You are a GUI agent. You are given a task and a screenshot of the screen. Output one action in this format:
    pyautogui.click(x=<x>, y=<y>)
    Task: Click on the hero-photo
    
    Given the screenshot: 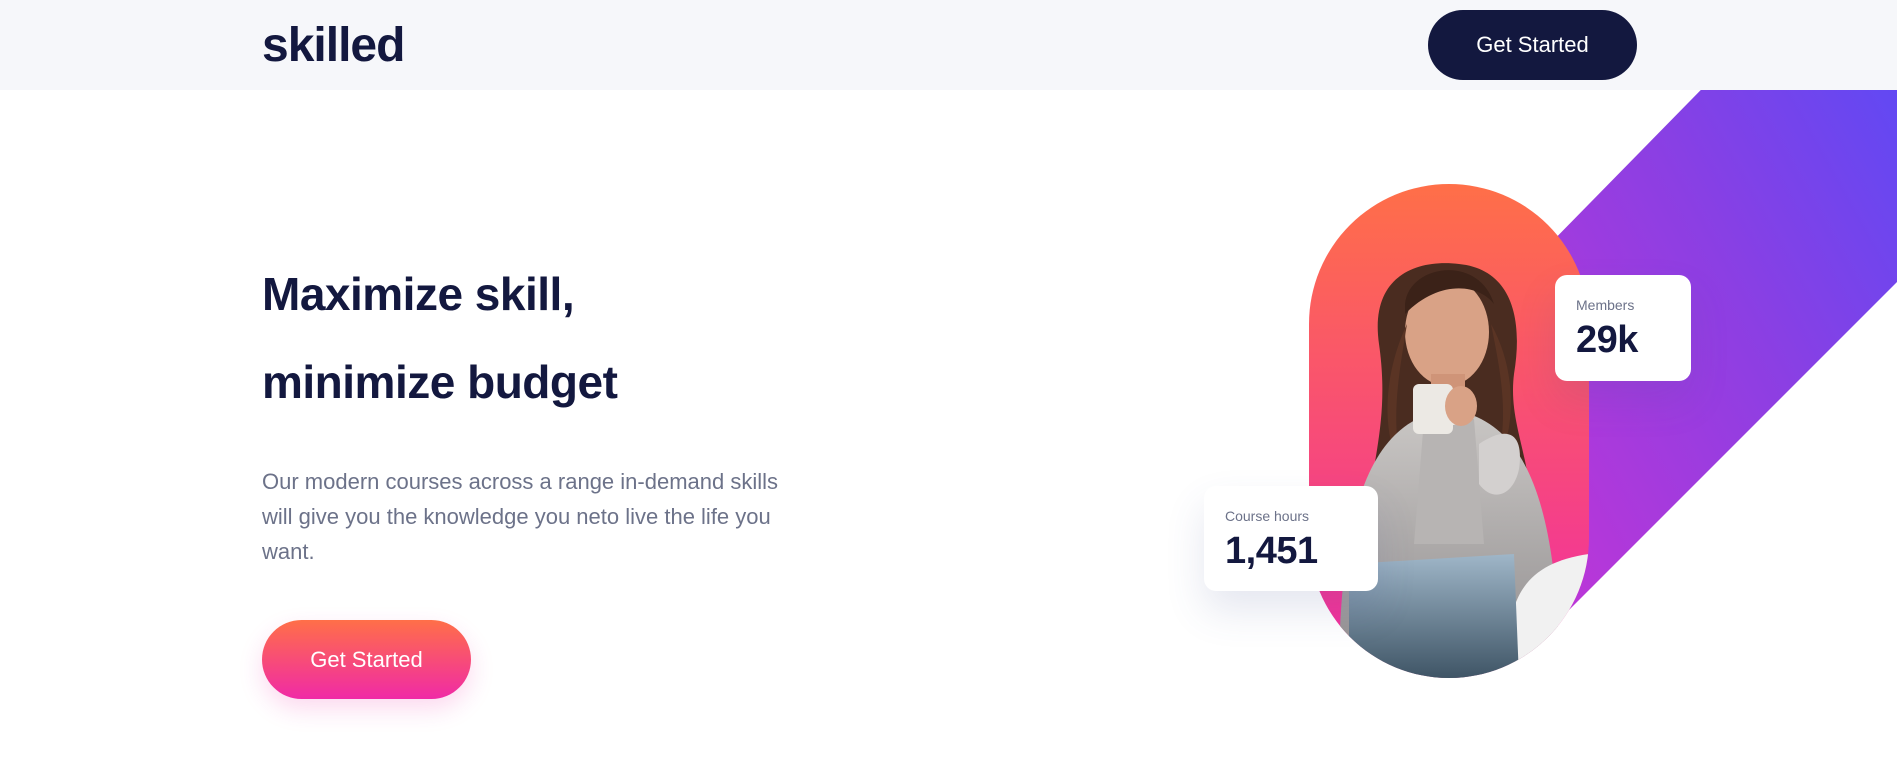 What is the action you would take?
    pyautogui.click(x=1449, y=431)
    